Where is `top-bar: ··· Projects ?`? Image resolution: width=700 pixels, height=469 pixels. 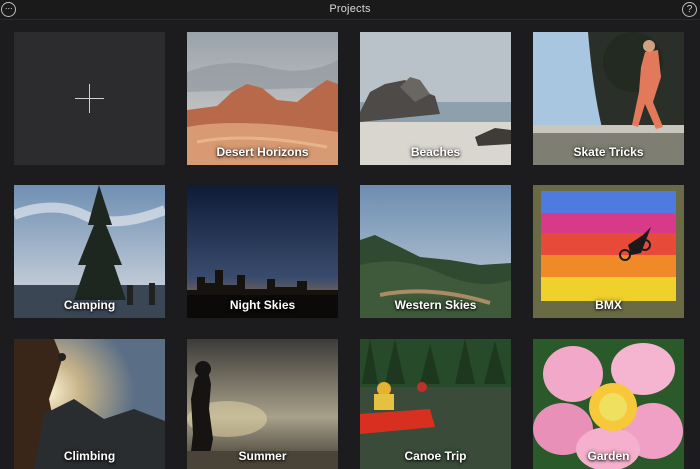 top-bar: ··· Projects ? is located at coordinates (350, 10).